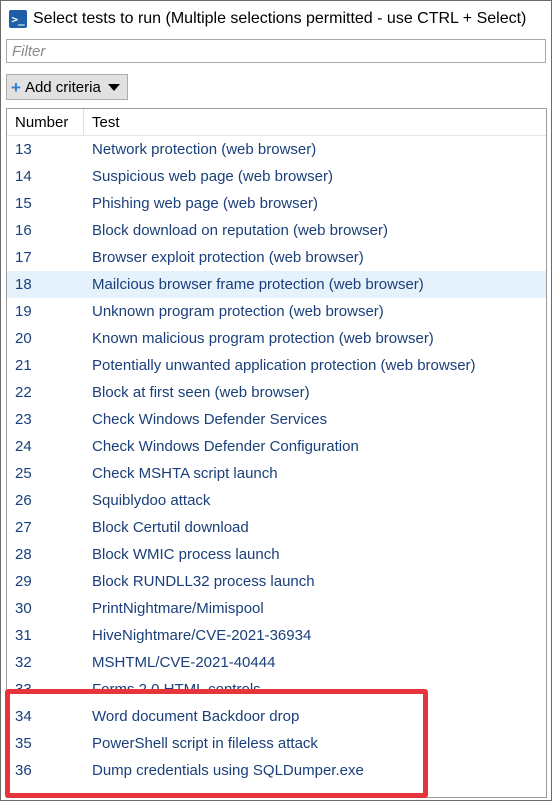 The image size is (552, 801). I want to click on table-row: 24 Check Windows Defender Configuration, so click(276, 446).